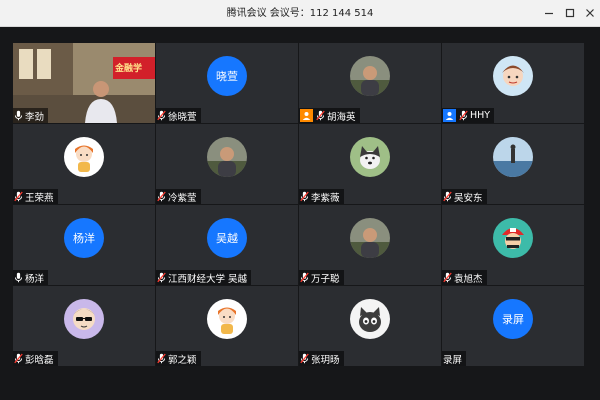  Describe the element at coordinates (468, 279) in the screenshot. I see `participant-name: 袁旭杰` at that location.